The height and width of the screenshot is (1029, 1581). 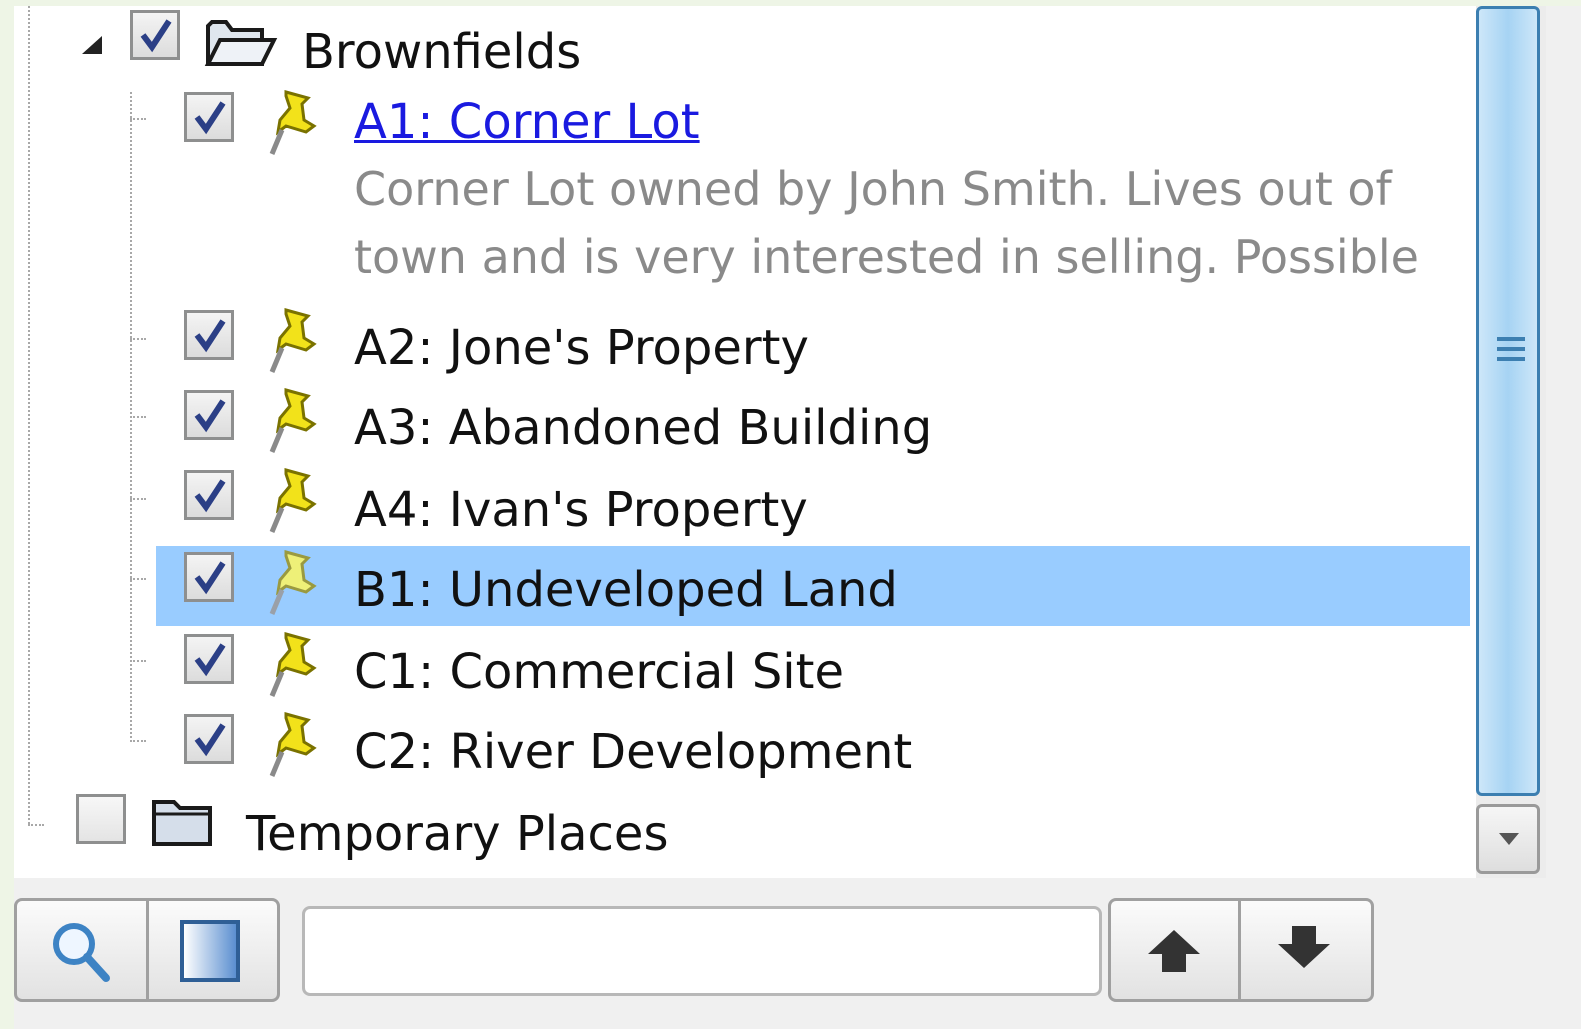 What do you see at coordinates (1304, 947) in the screenshot?
I see `down-arrow-icon` at bounding box center [1304, 947].